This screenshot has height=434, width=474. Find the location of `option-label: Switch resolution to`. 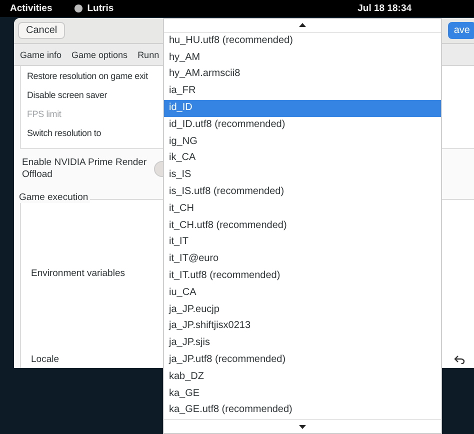

option-label: Switch resolution to is located at coordinates (64, 133).